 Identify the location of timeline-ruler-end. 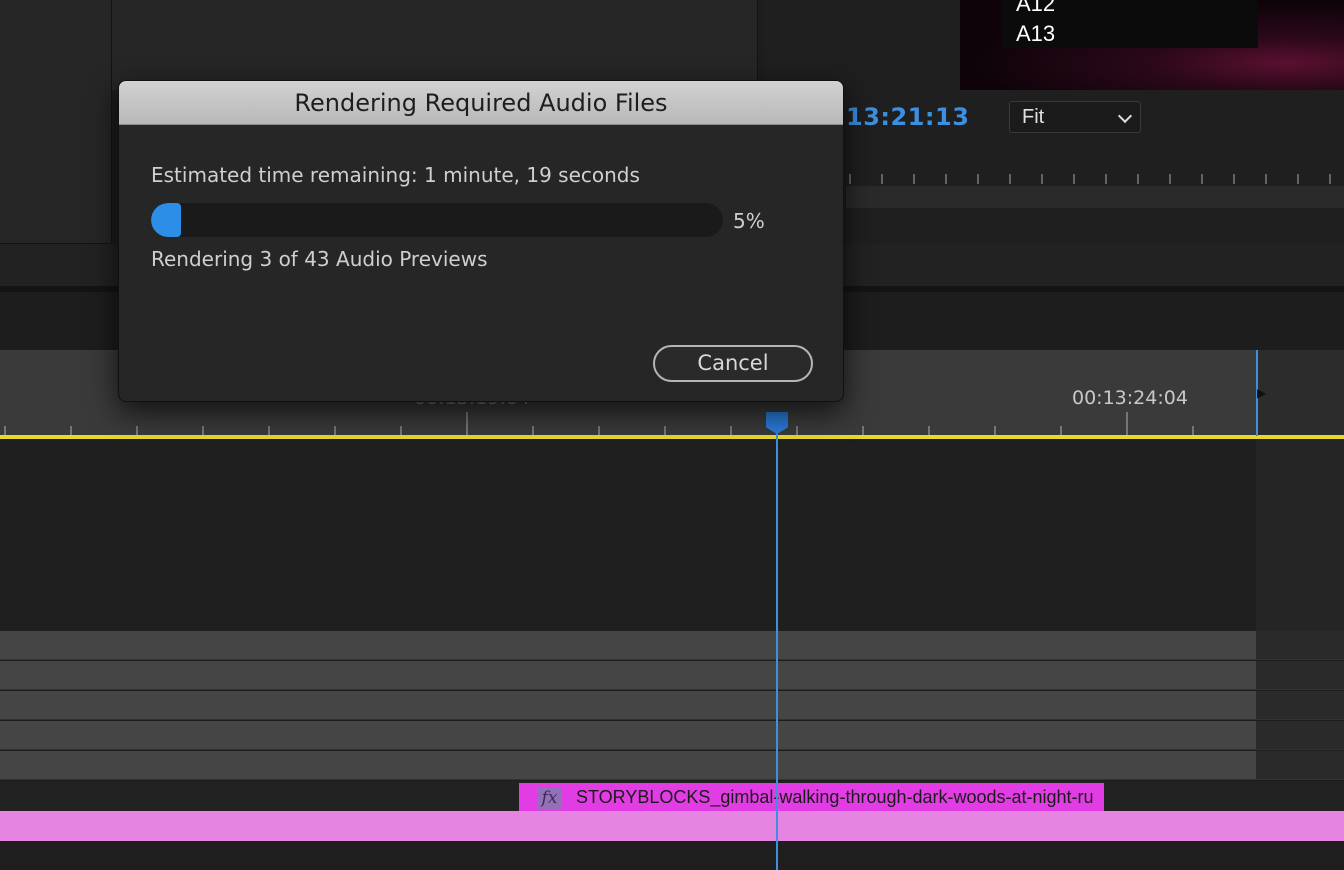
(1300, 393).